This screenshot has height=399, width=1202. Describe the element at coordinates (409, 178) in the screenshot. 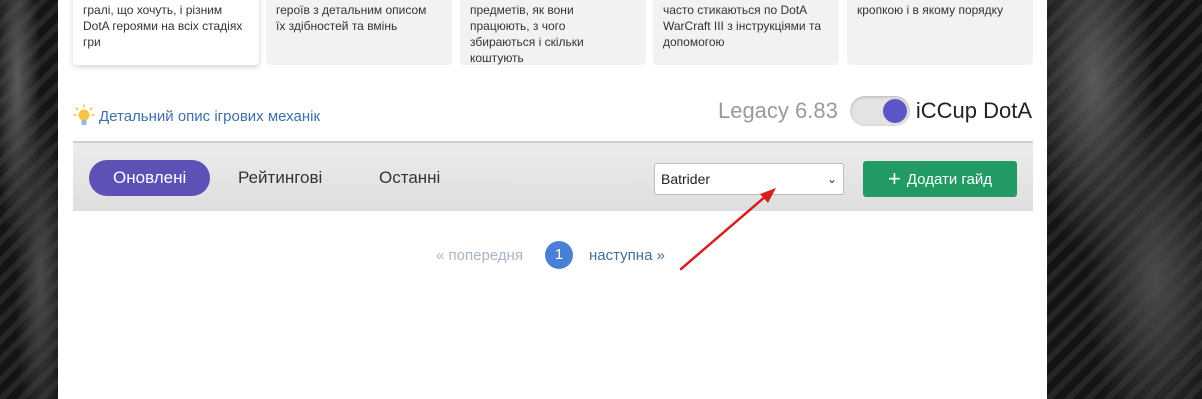

I see `tab-latest: Останні` at that location.